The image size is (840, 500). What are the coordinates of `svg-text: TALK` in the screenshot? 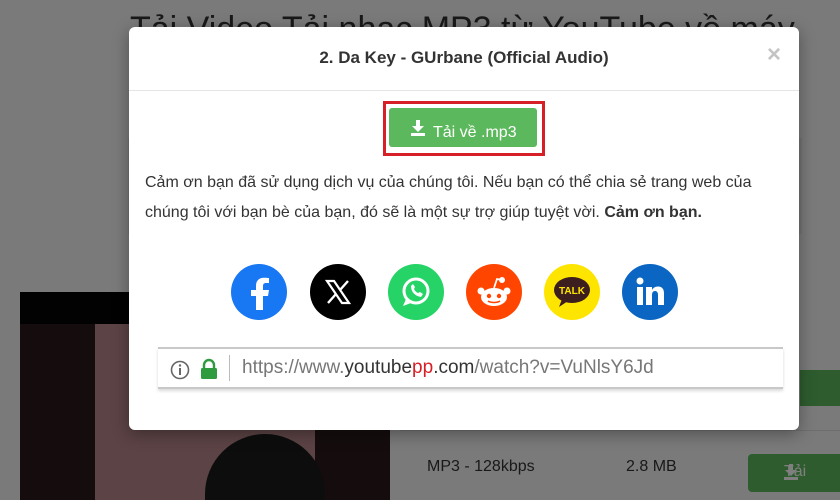 It's located at (572, 291).